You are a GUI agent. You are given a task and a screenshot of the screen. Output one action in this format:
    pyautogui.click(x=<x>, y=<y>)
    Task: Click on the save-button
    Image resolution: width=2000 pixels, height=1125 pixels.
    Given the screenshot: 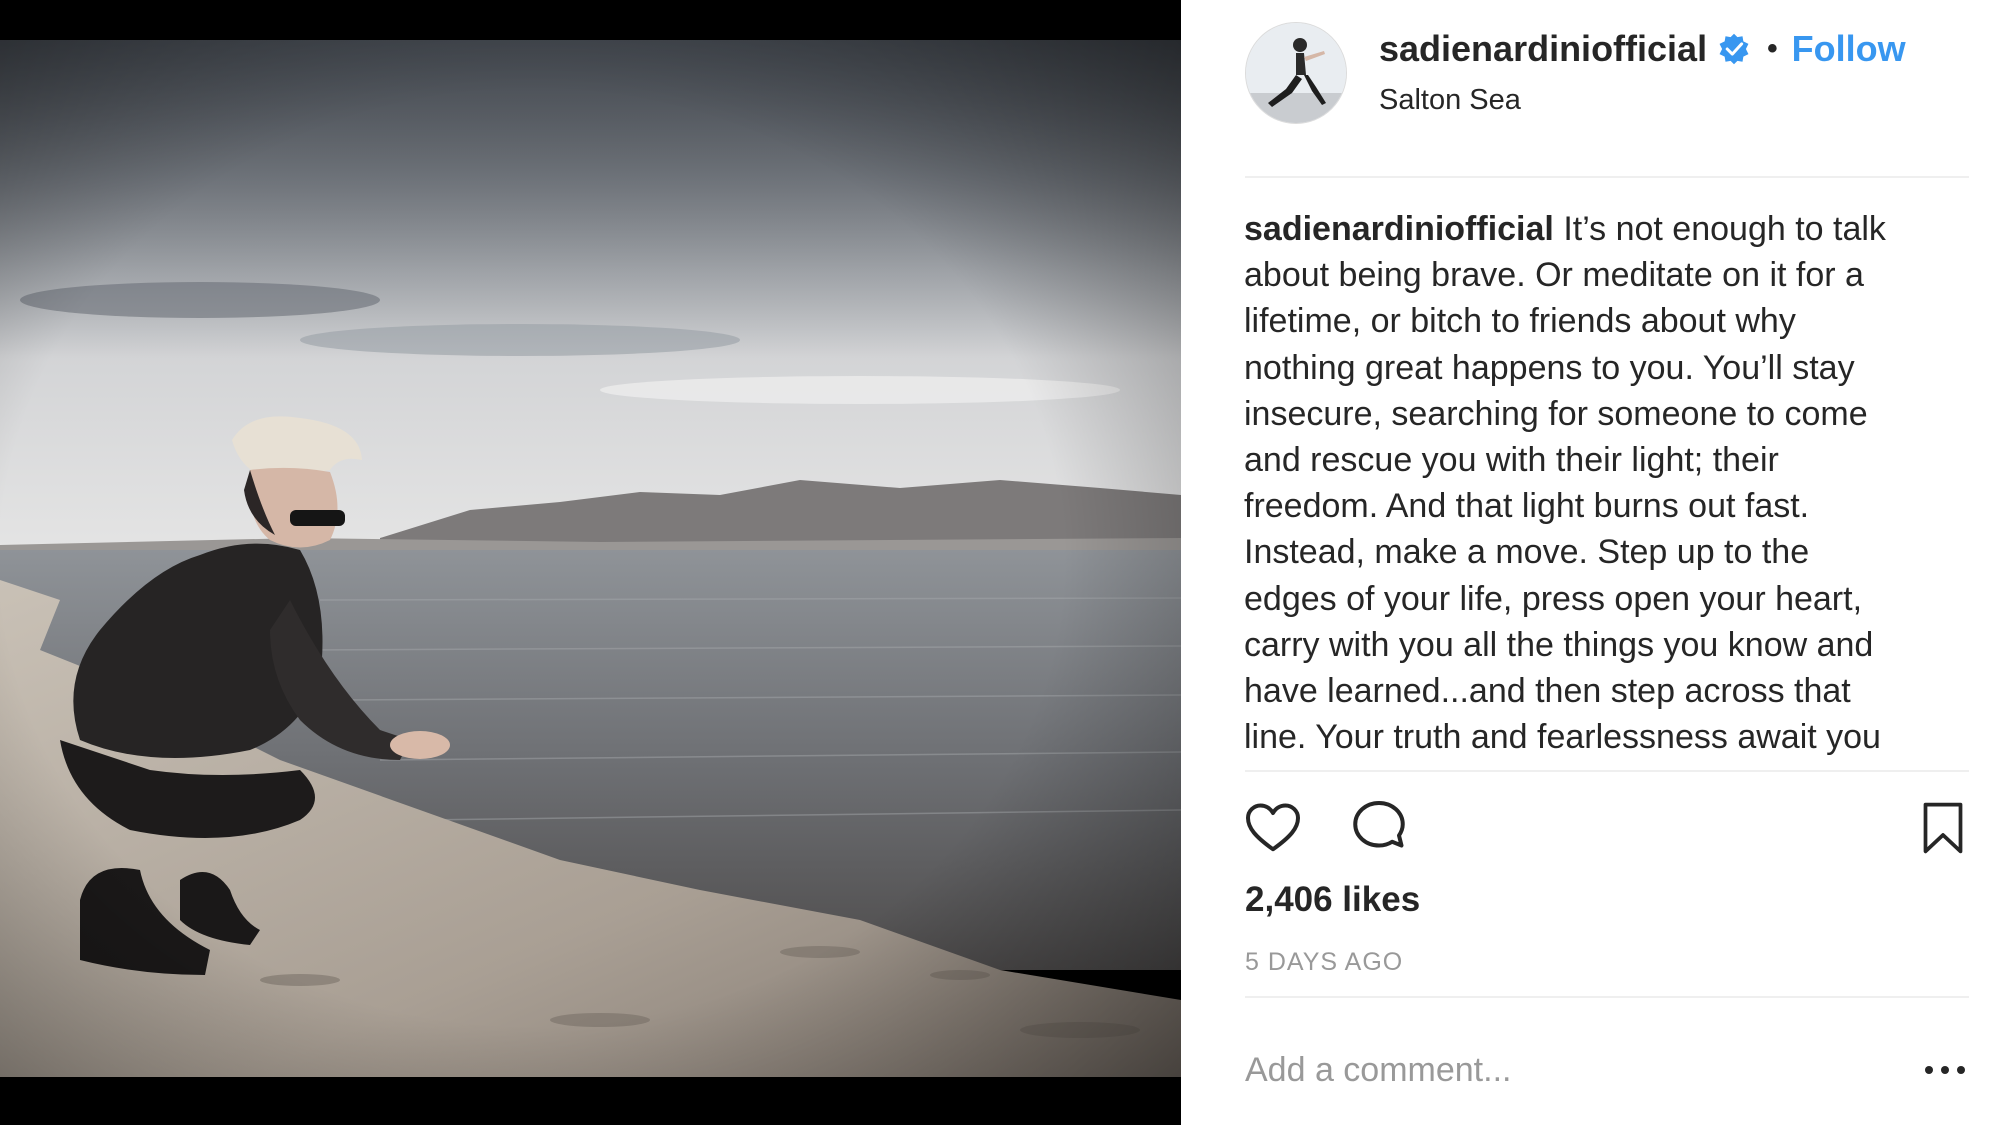 What is the action you would take?
    pyautogui.click(x=1943, y=828)
    